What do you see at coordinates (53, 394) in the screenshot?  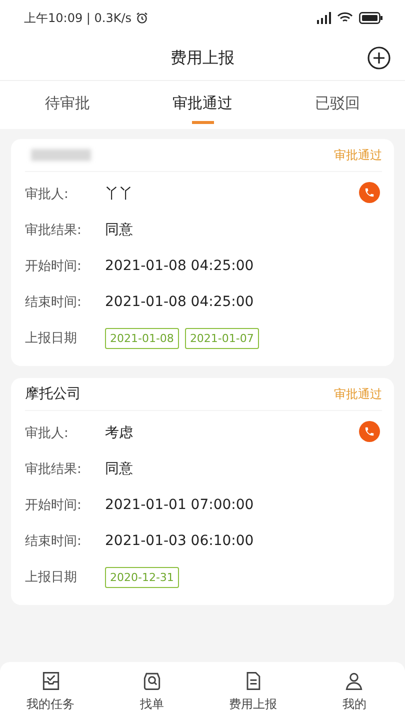 I see `card-title: 摩托公司` at bounding box center [53, 394].